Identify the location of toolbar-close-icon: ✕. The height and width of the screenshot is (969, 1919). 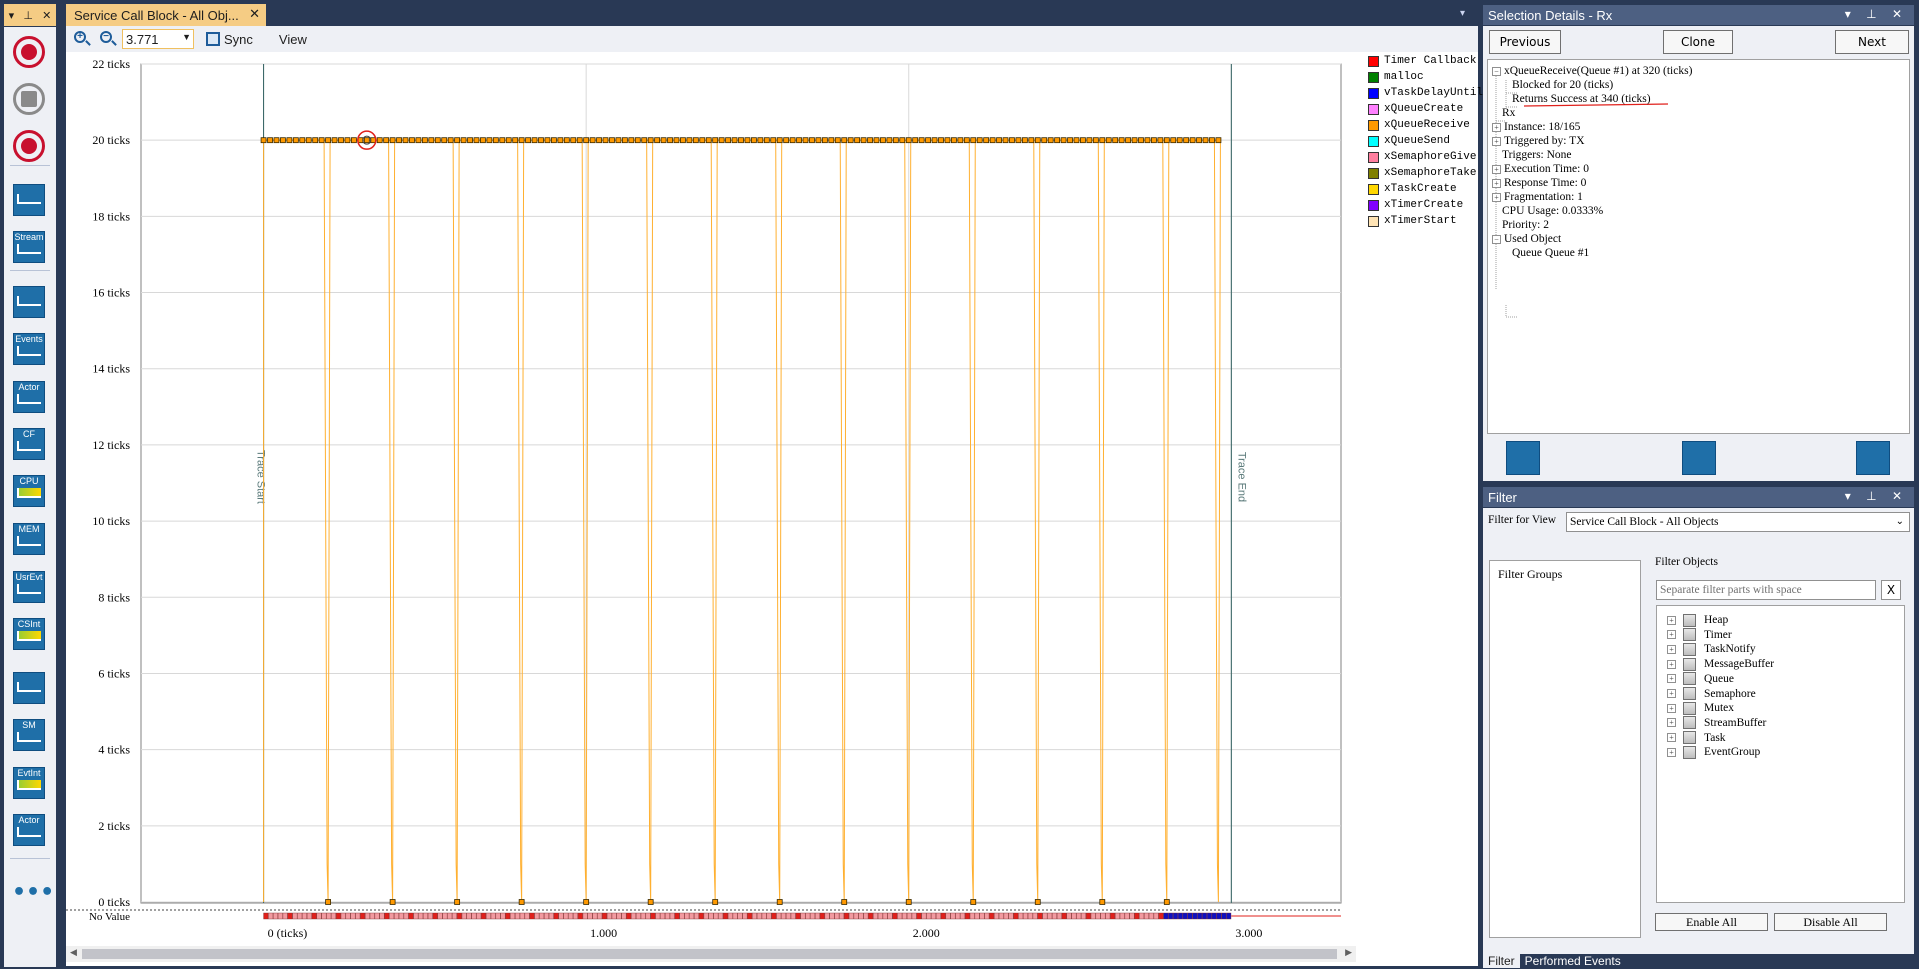
(46, 15).